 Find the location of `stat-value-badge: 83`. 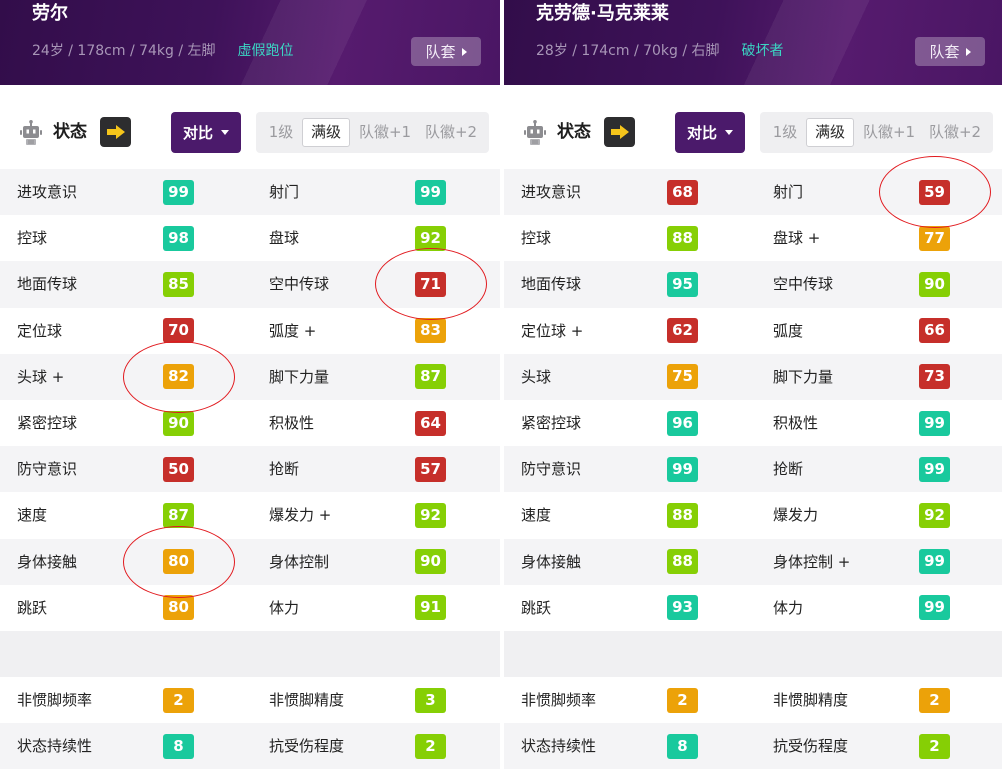

stat-value-badge: 83 is located at coordinates (430, 331).